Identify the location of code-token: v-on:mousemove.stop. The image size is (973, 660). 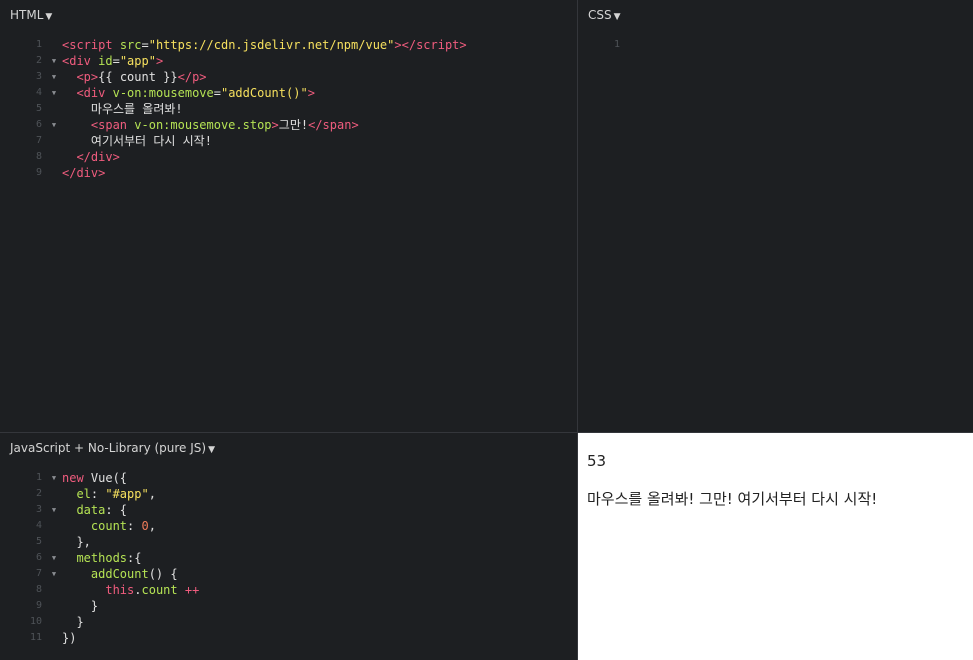
(203, 125).